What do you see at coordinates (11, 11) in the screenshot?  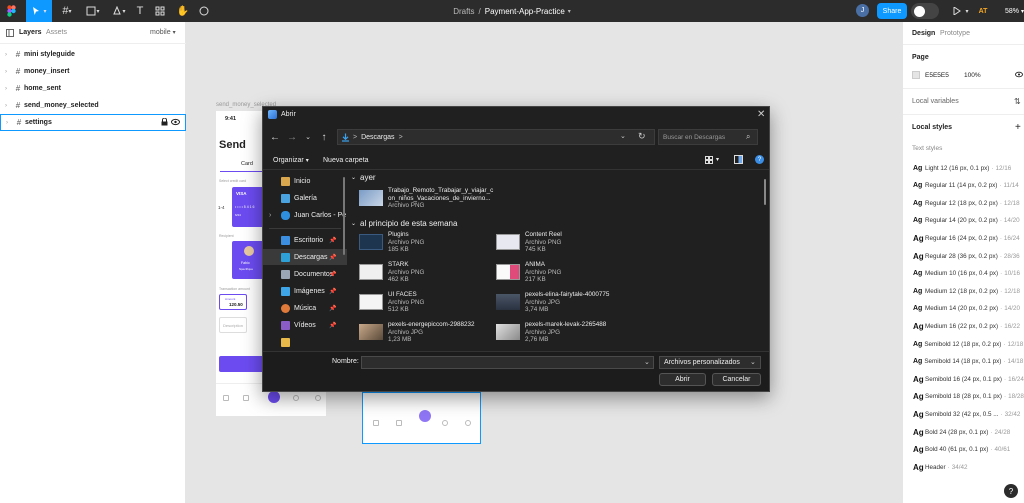 I see `main-menu-button` at bounding box center [11, 11].